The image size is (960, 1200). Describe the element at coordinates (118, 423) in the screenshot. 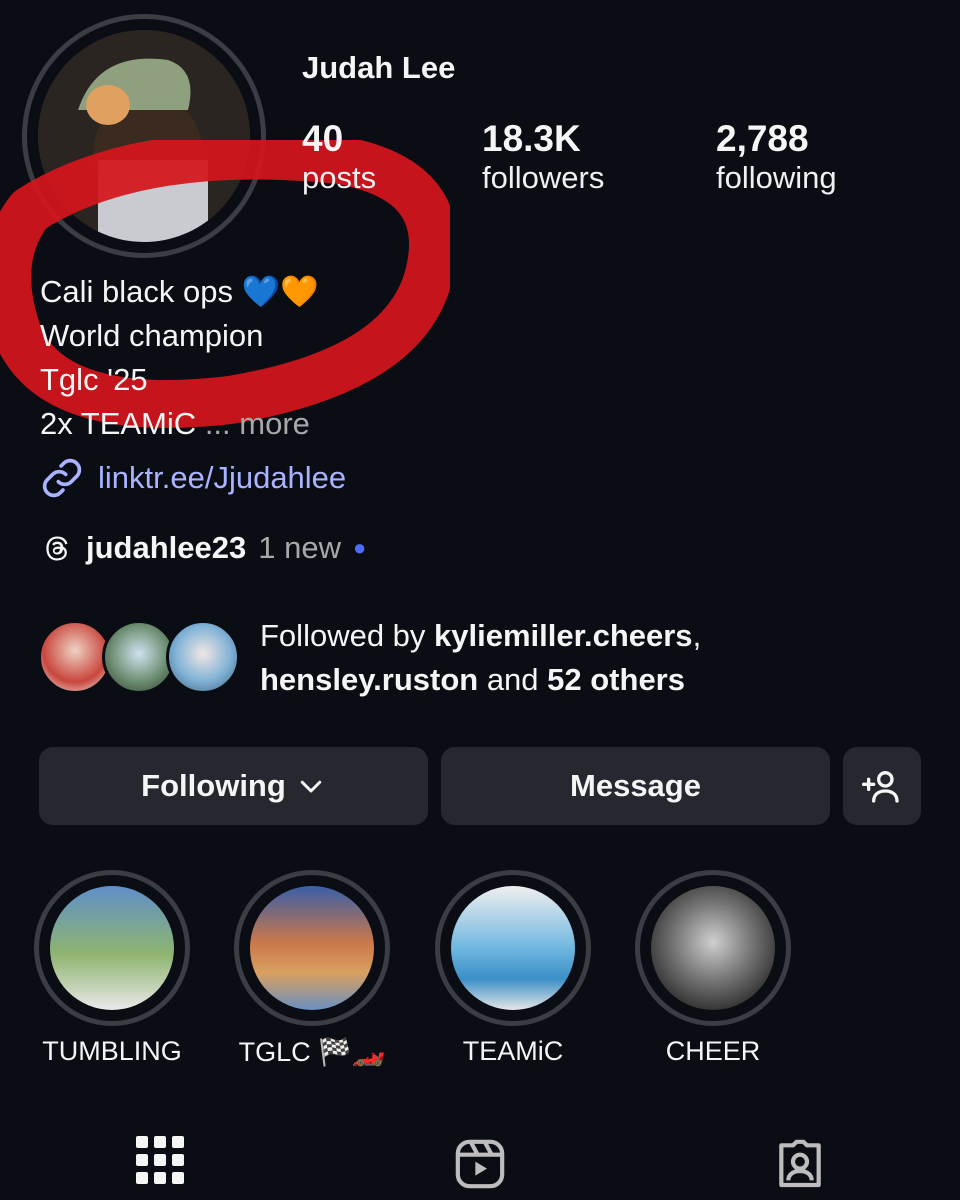

I see `bio-line: 2x TEAMiC` at that location.